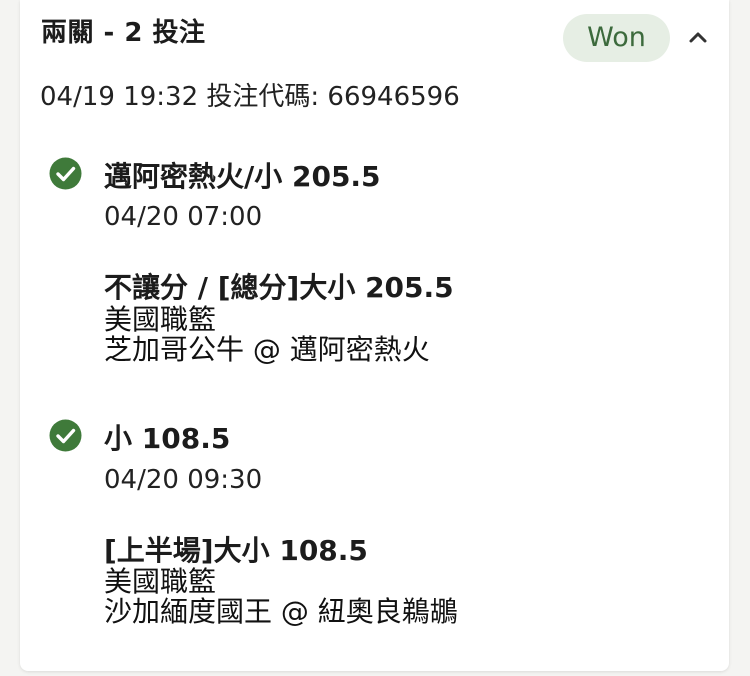  I want to click on selection-title: 邁阿密熱火/小 205.5, so click(242, 176).